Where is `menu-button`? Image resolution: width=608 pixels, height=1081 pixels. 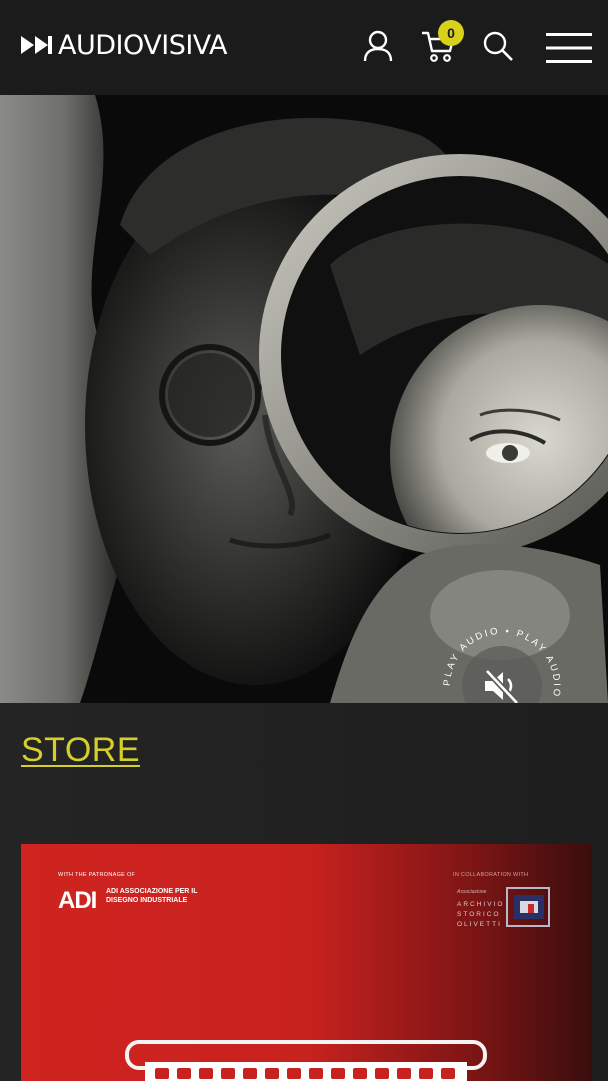
menu-button is located at coordinates (569, 48).